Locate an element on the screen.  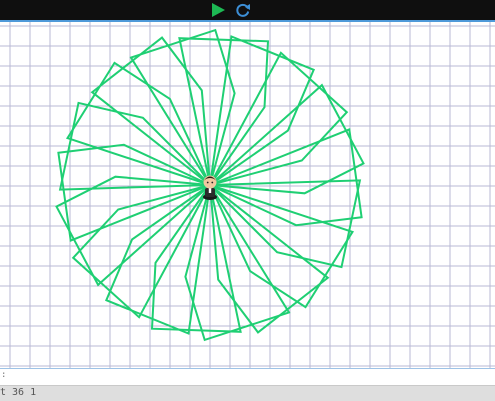
status-text: t 36 1 is located at coordinates (18, 392).